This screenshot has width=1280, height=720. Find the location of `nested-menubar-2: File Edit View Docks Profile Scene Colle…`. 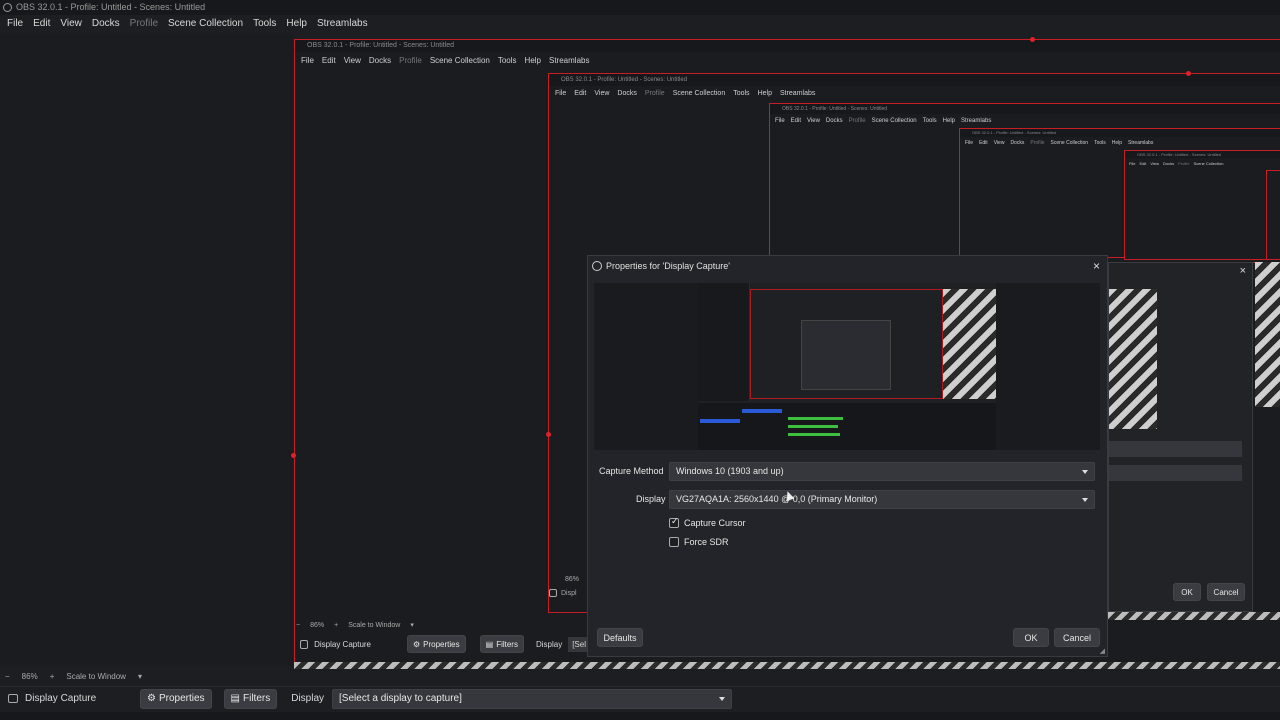

nested-menubar-2: File Edit View Docks Profile Scene Colle… is located at coordinates (685, 94).